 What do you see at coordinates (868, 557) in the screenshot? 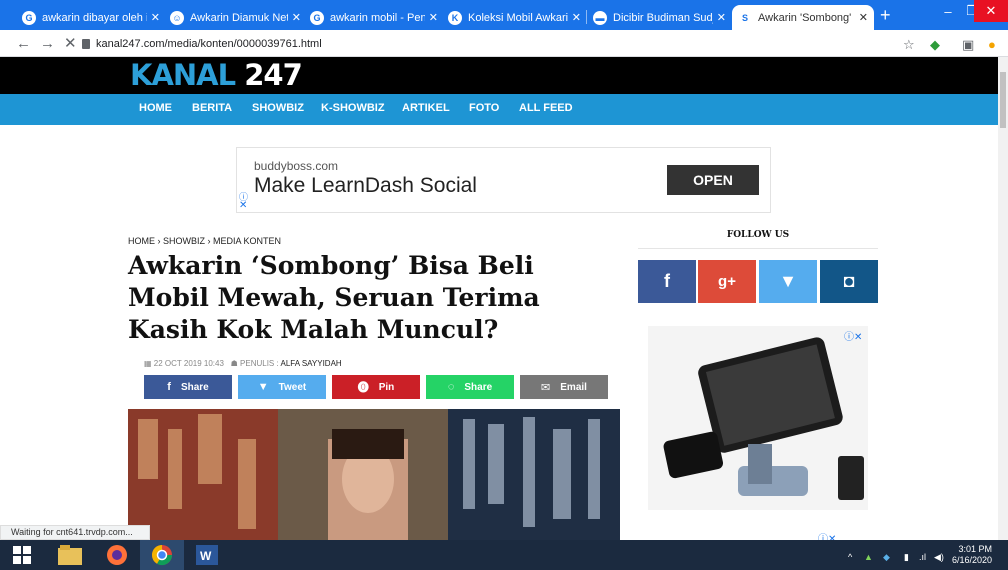
I see `tray-app-icon: ▲` at bounding box center [868, 557].